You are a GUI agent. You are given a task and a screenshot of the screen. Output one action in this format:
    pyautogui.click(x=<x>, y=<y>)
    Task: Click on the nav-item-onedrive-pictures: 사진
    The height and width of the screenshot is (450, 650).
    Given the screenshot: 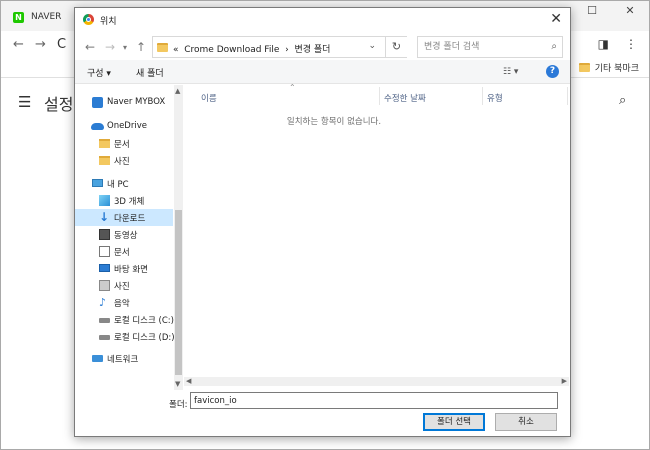 What is the action you would take?
    pyautogui.click(x=124, y=160)
    